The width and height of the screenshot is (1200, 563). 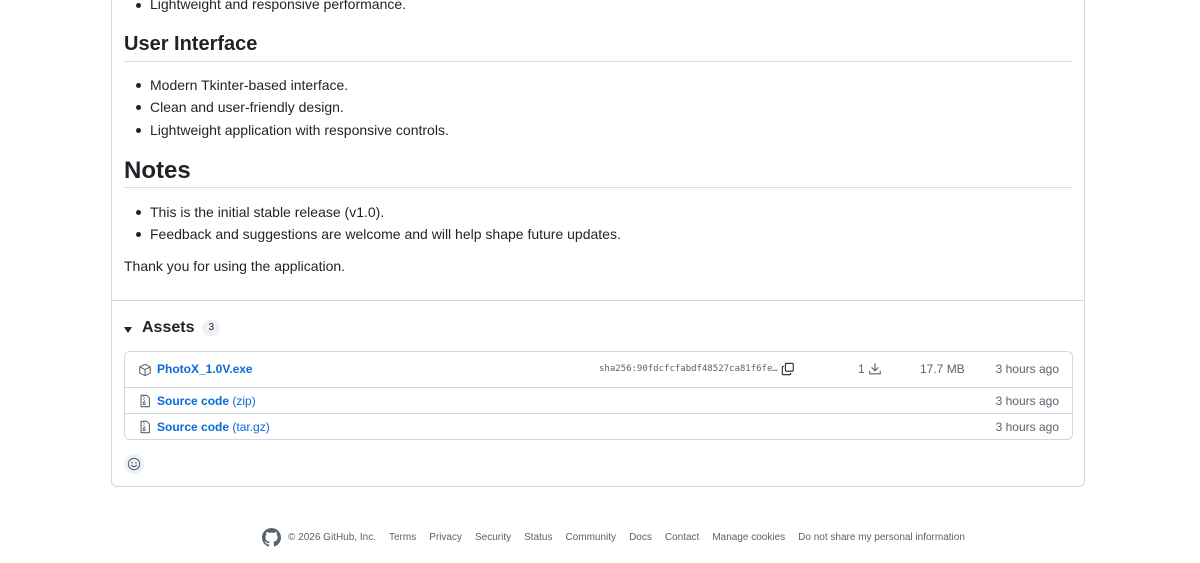 I want to click on footer-link-terms: Terms, so click(x=402, y=537).